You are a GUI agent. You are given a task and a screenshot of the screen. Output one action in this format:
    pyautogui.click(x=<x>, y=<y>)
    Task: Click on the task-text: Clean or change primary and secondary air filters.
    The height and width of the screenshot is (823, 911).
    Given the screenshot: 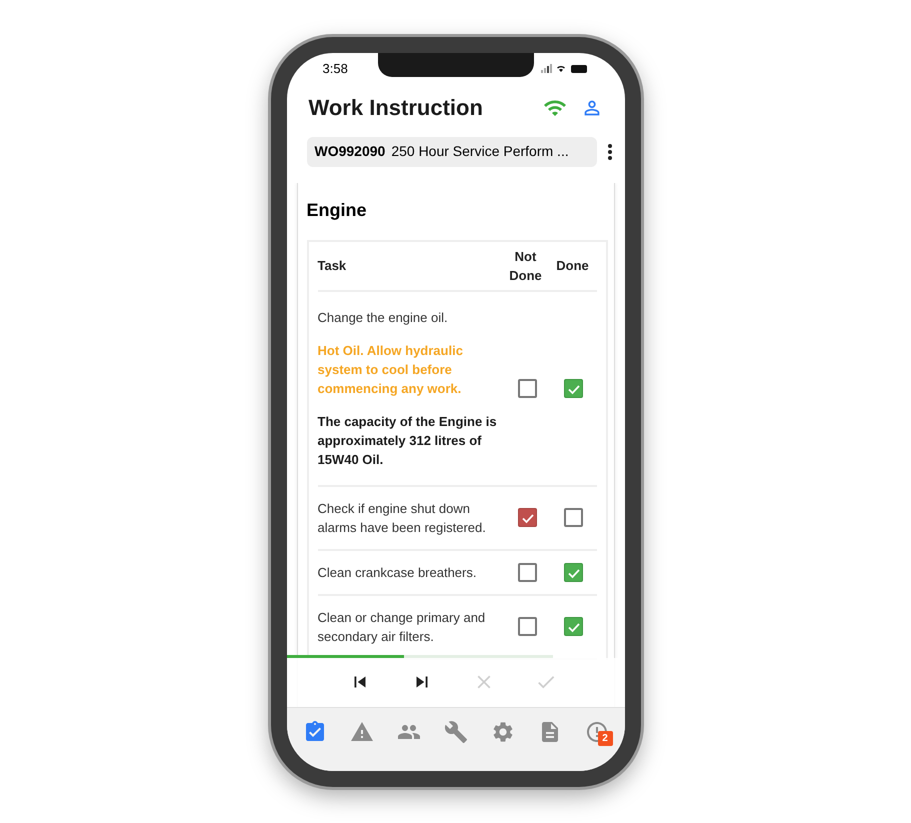 What is the action you would take?
    pyautogui.click(x=402, y=627)
    